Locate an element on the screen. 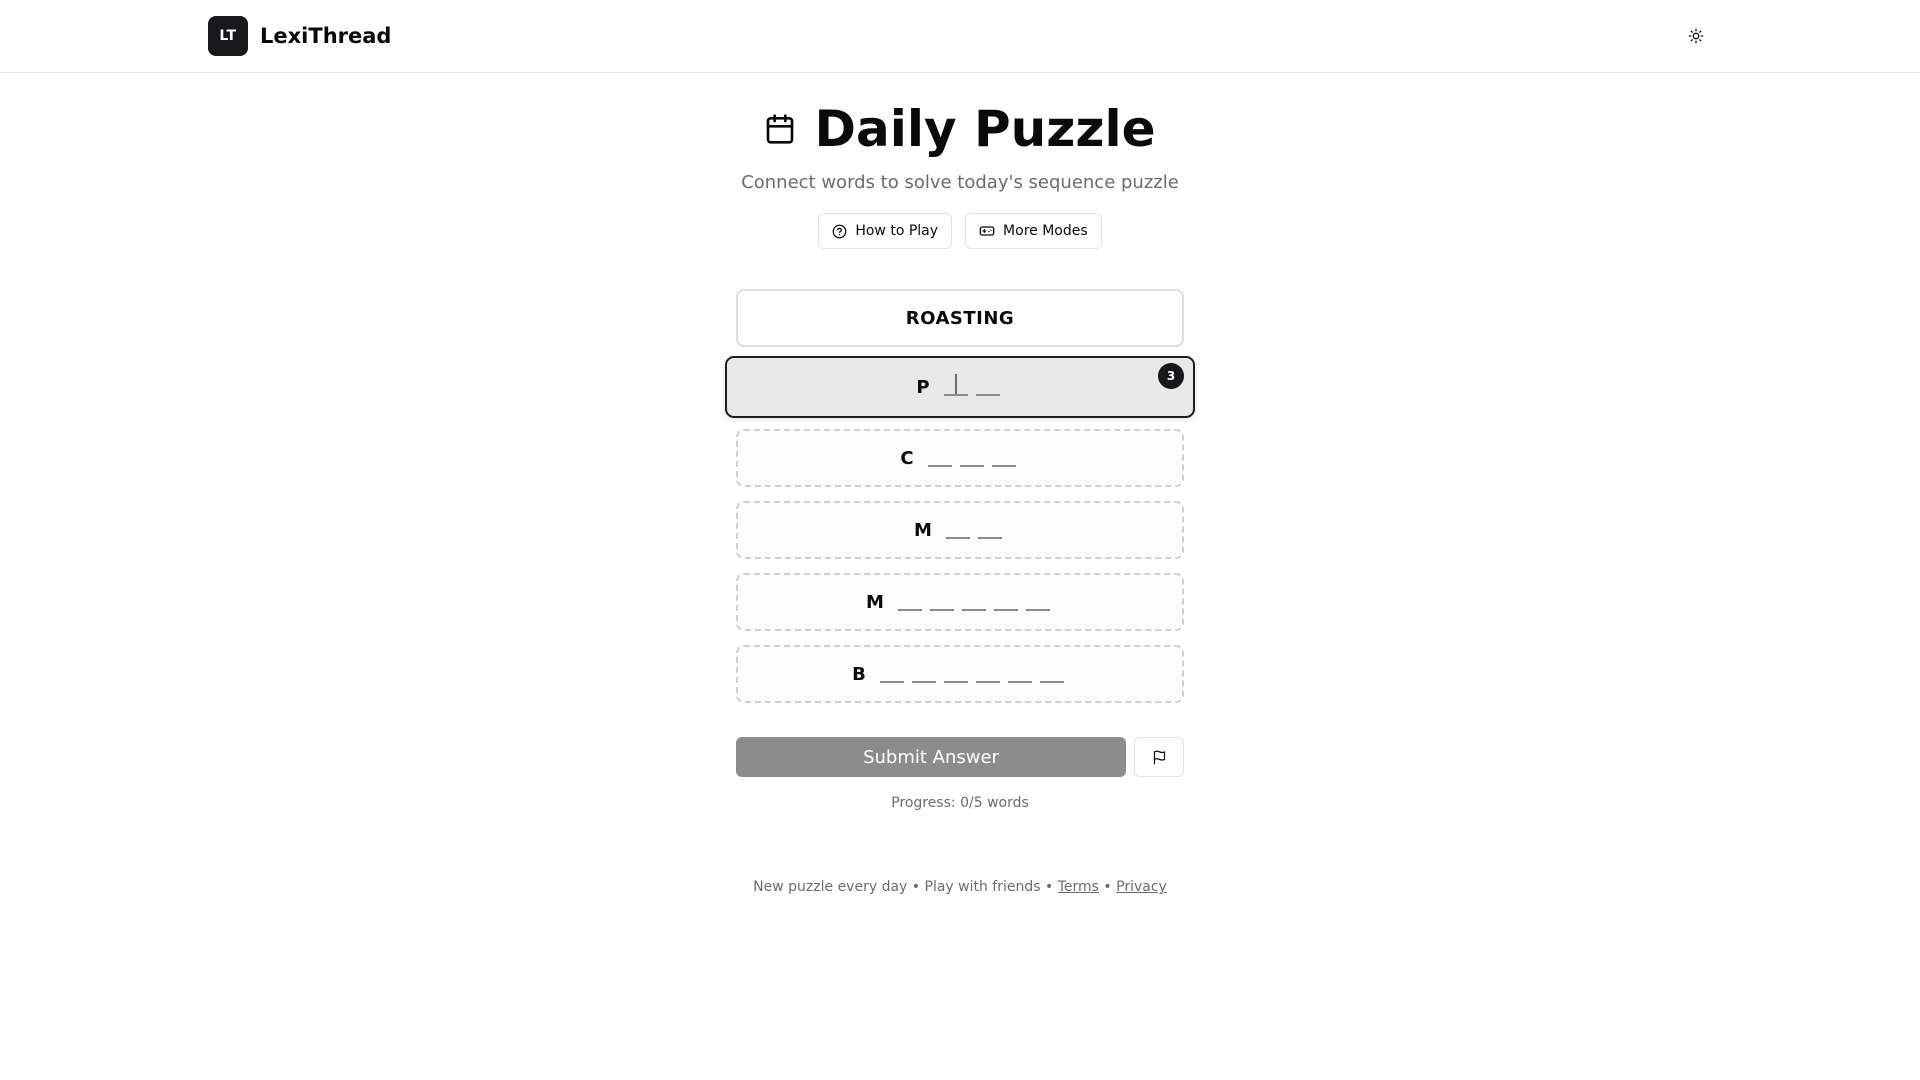 Image resolution: width=1920 pixels, height=1080 pixels. word-row-2: C is located at coordinates (960, 458).